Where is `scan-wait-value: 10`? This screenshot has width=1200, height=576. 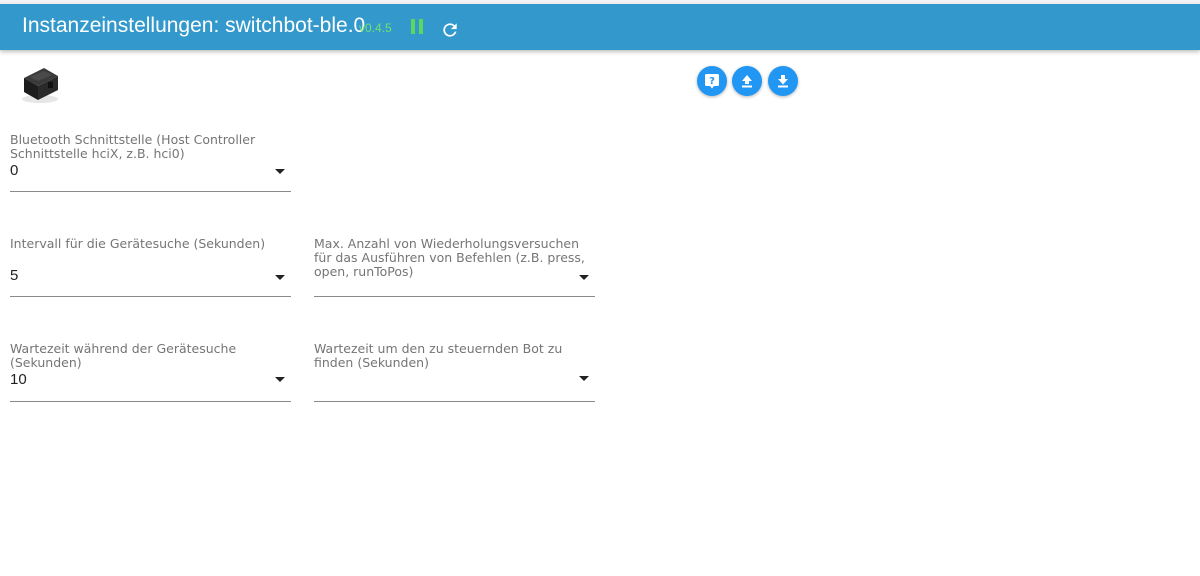 scan-wait-value: 10 is located at coordinates (18, 379).